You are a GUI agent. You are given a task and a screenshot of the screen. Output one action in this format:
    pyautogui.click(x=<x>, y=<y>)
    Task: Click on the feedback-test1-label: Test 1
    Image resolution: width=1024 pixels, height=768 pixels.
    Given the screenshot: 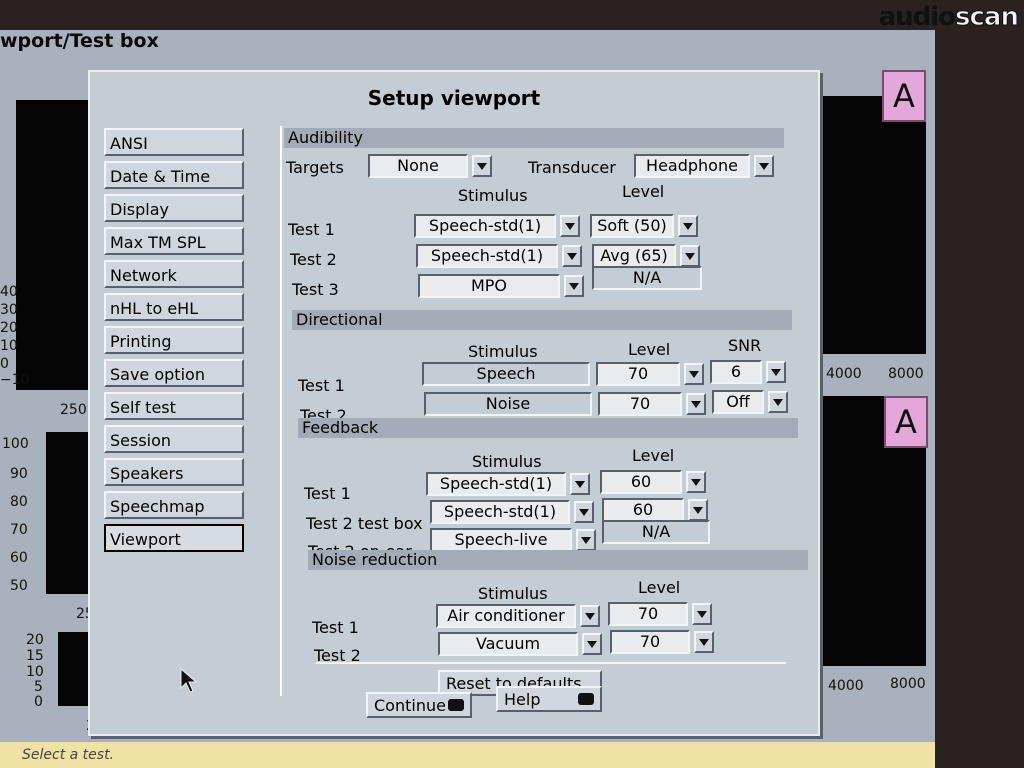 What is the action you would take?
    pyautogui.click(x=327, y=493)
    